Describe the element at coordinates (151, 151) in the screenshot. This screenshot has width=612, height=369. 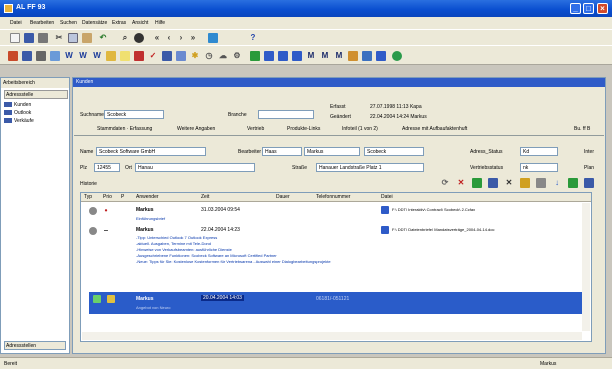
I see `name-input: Scobeck Software GmbH` at that location.